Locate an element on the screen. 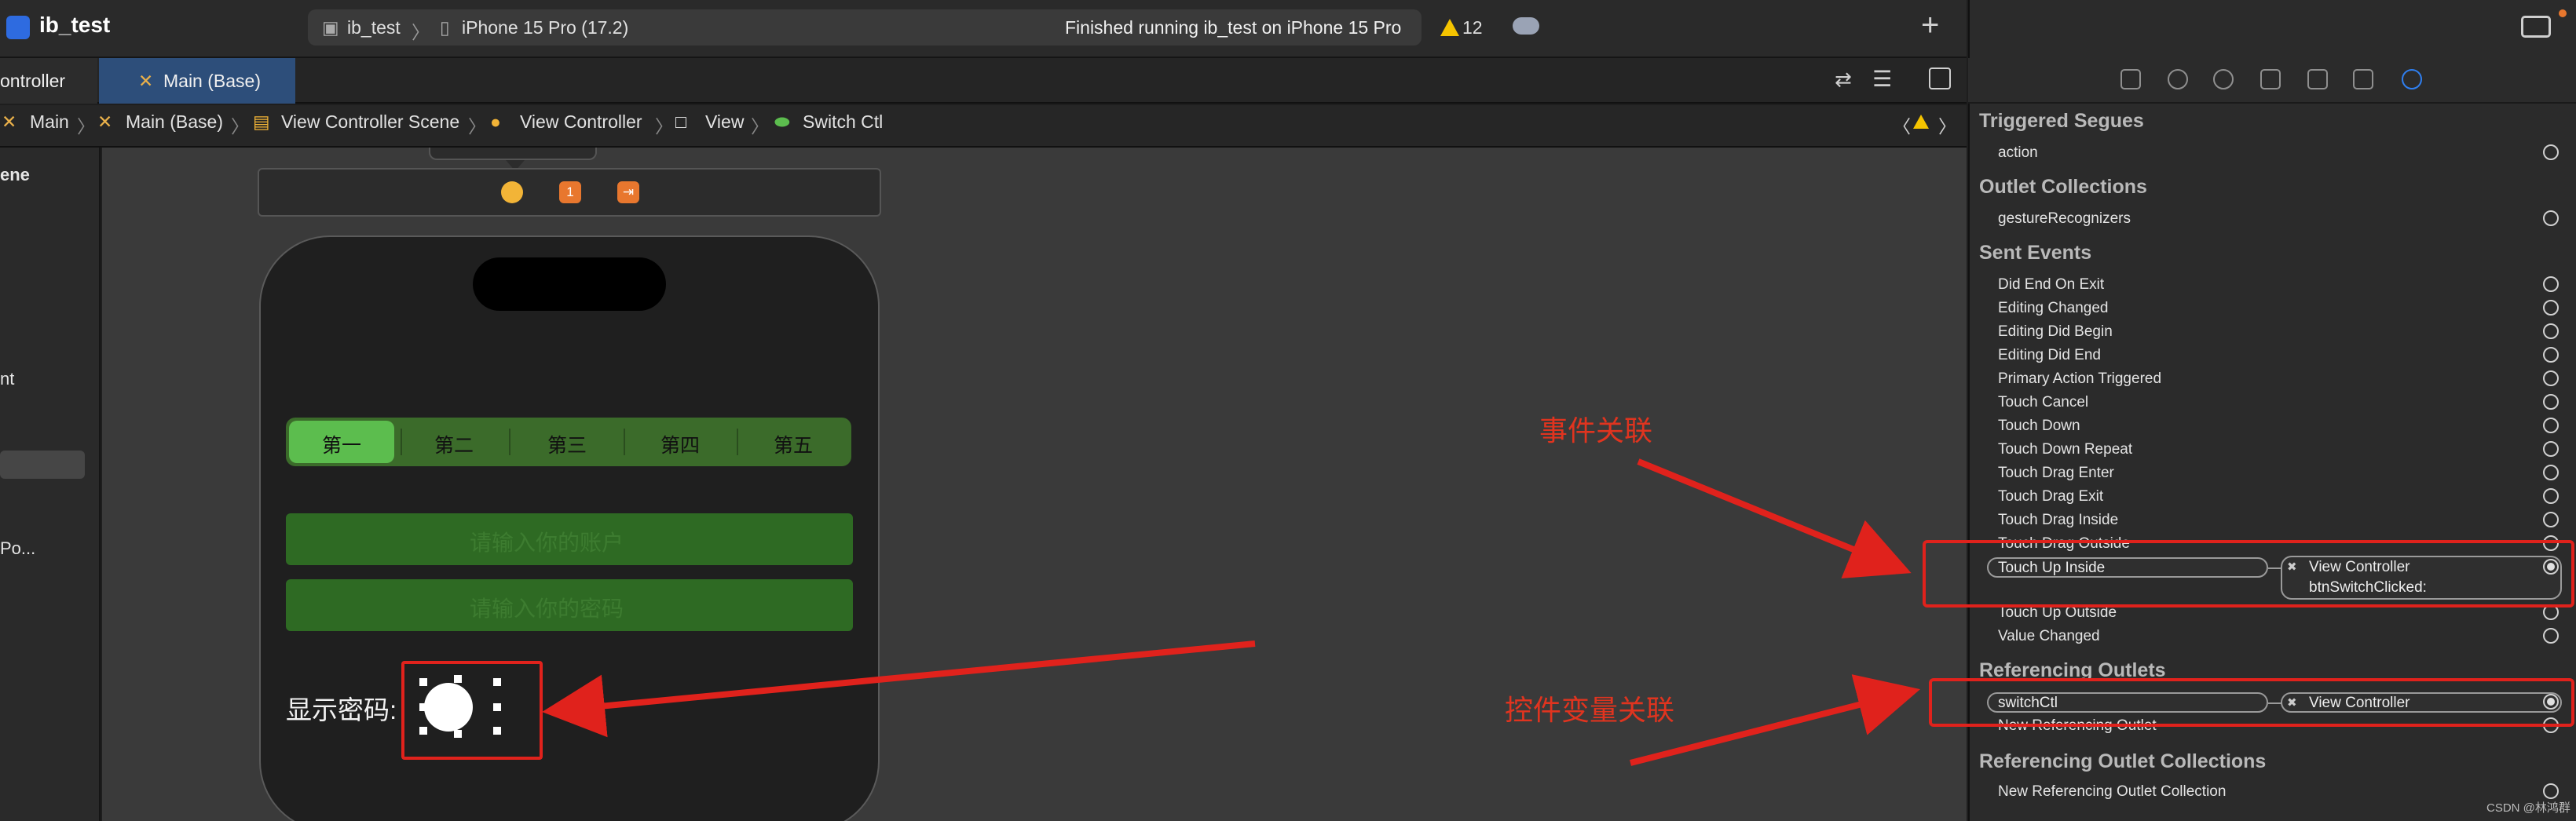 This screenshot has width=2576, height=821. switch-arrow is located at coordinates (899, 689).